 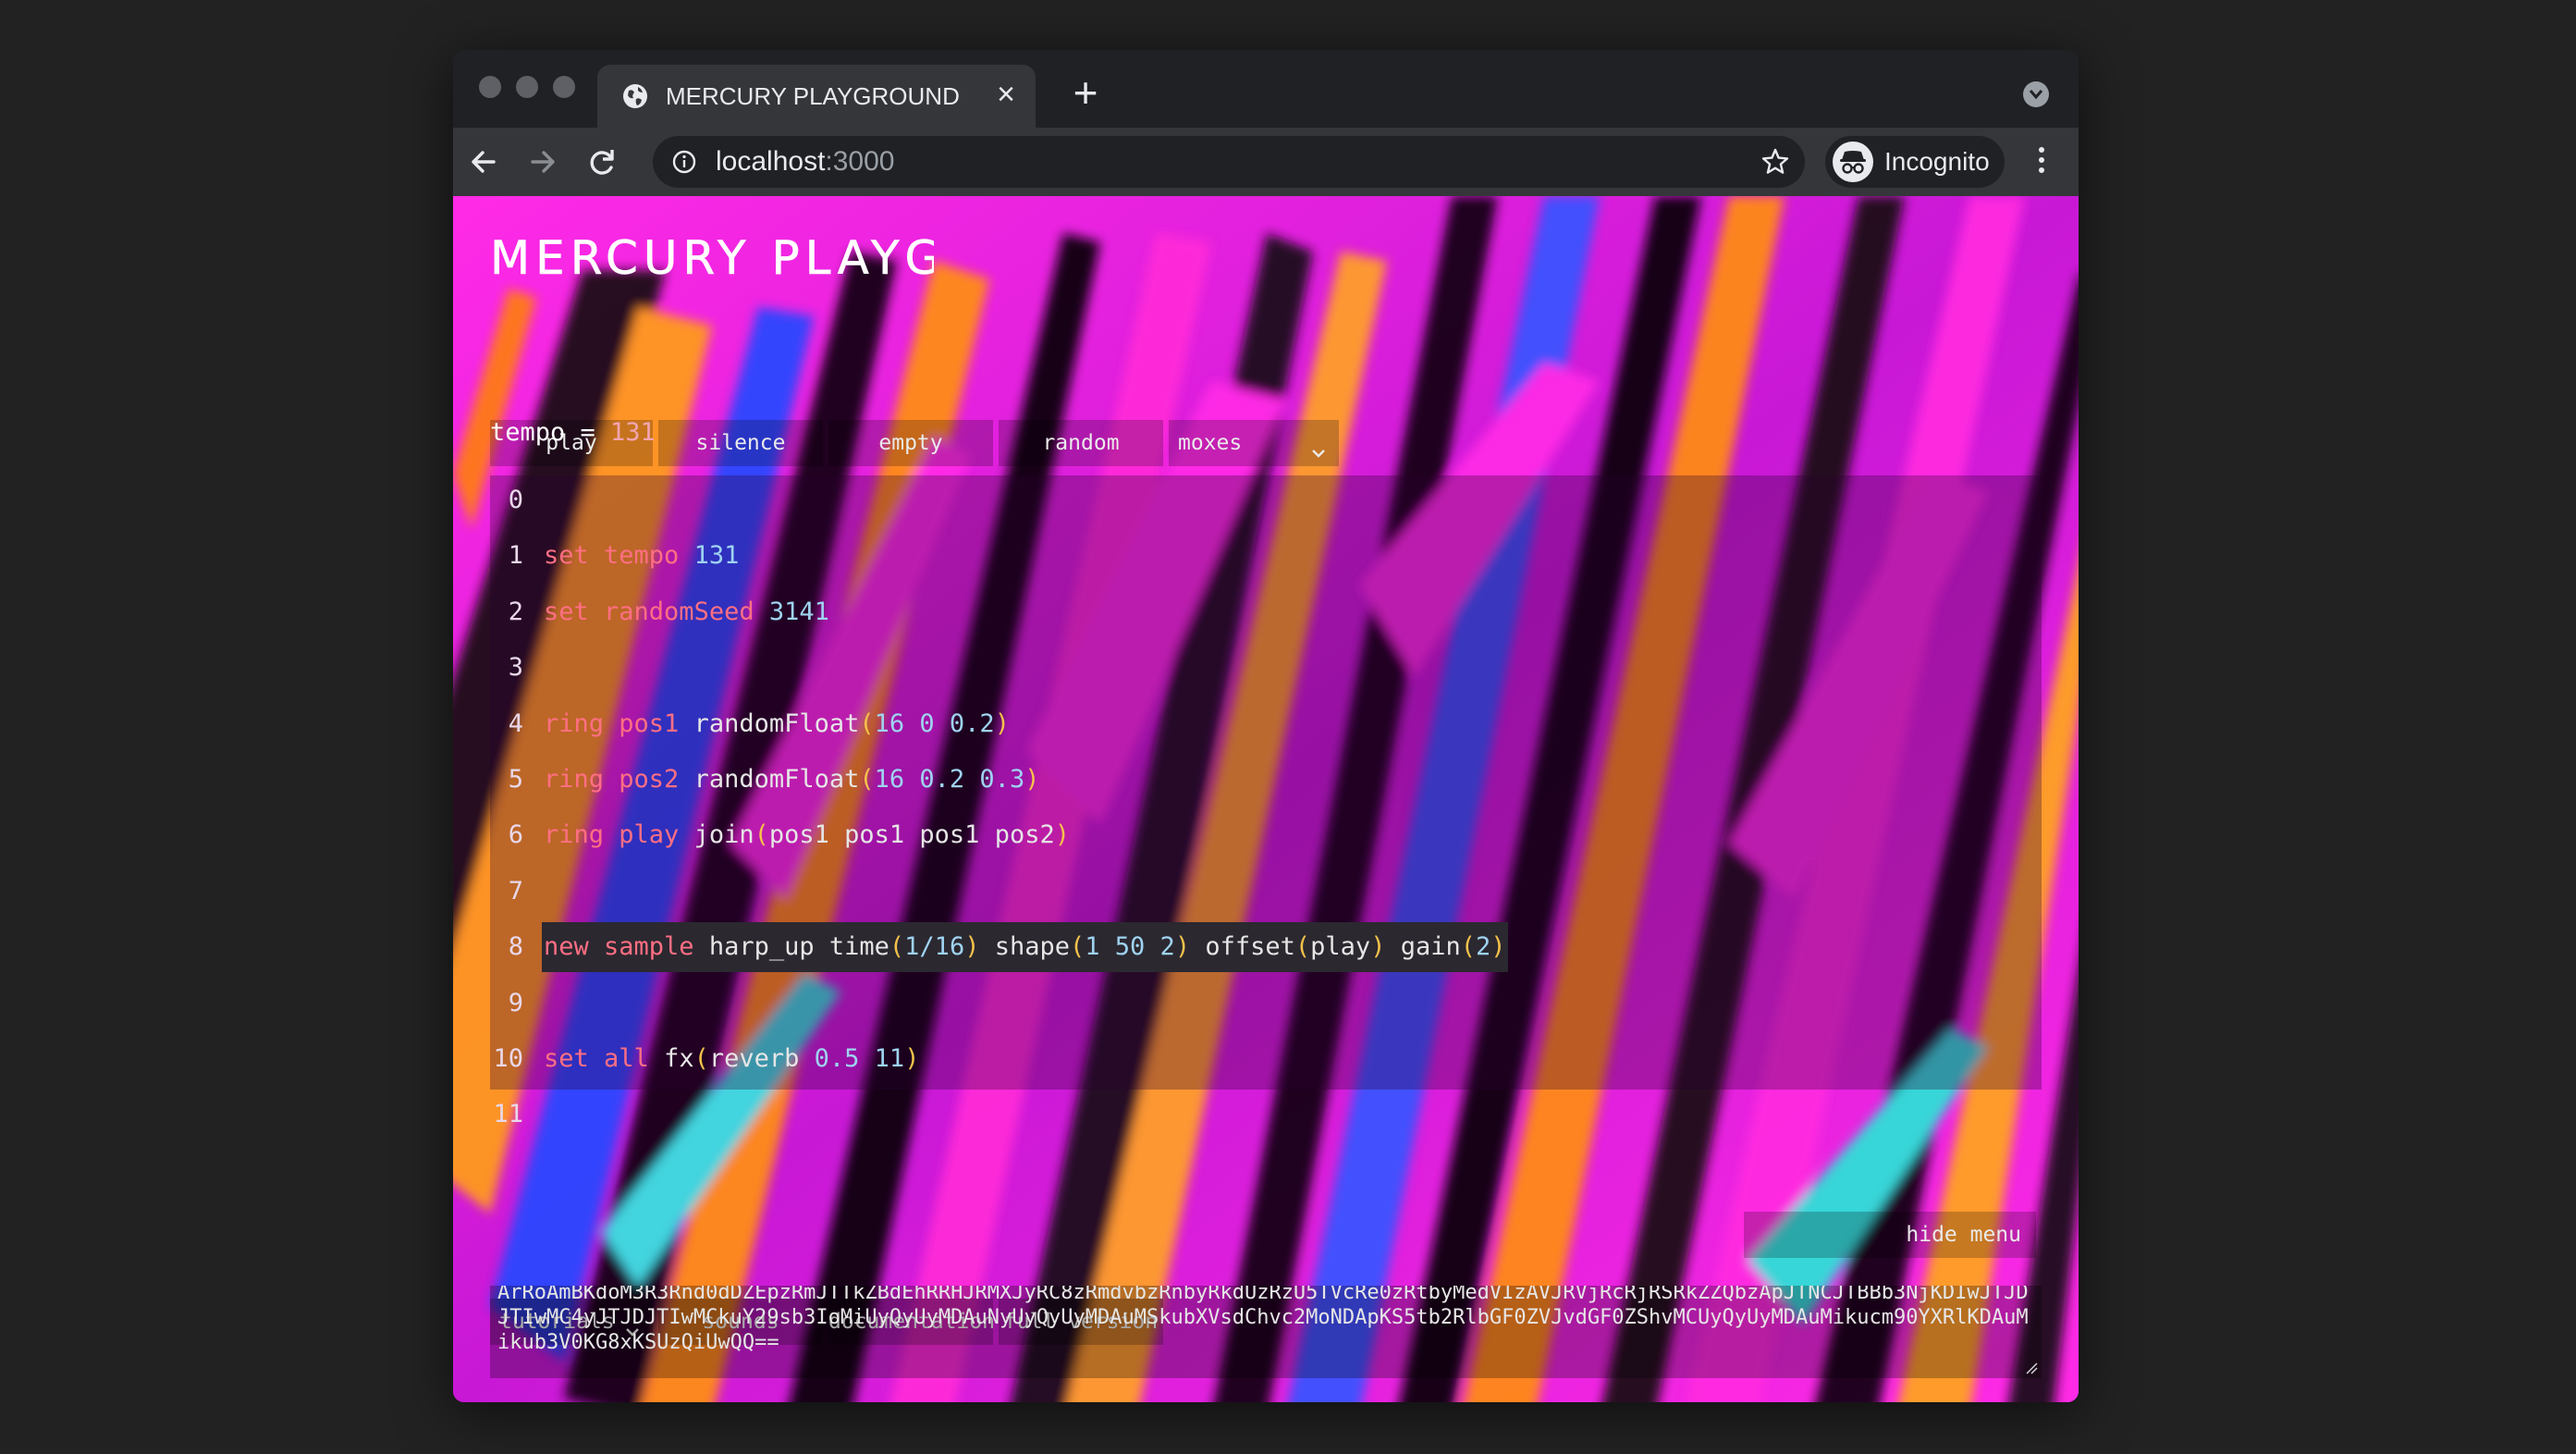 What do you see at coordinates (1483, 947) in the screenshot?
I see `code-token: 2` at bounding box center [1483, 947].